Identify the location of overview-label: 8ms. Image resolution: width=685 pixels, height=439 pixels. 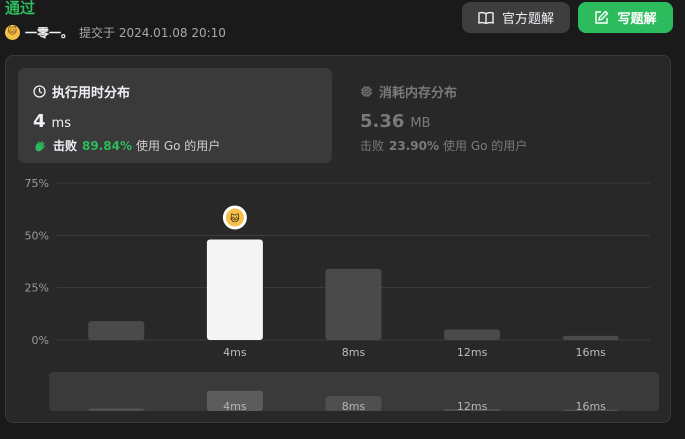
(354, 406).